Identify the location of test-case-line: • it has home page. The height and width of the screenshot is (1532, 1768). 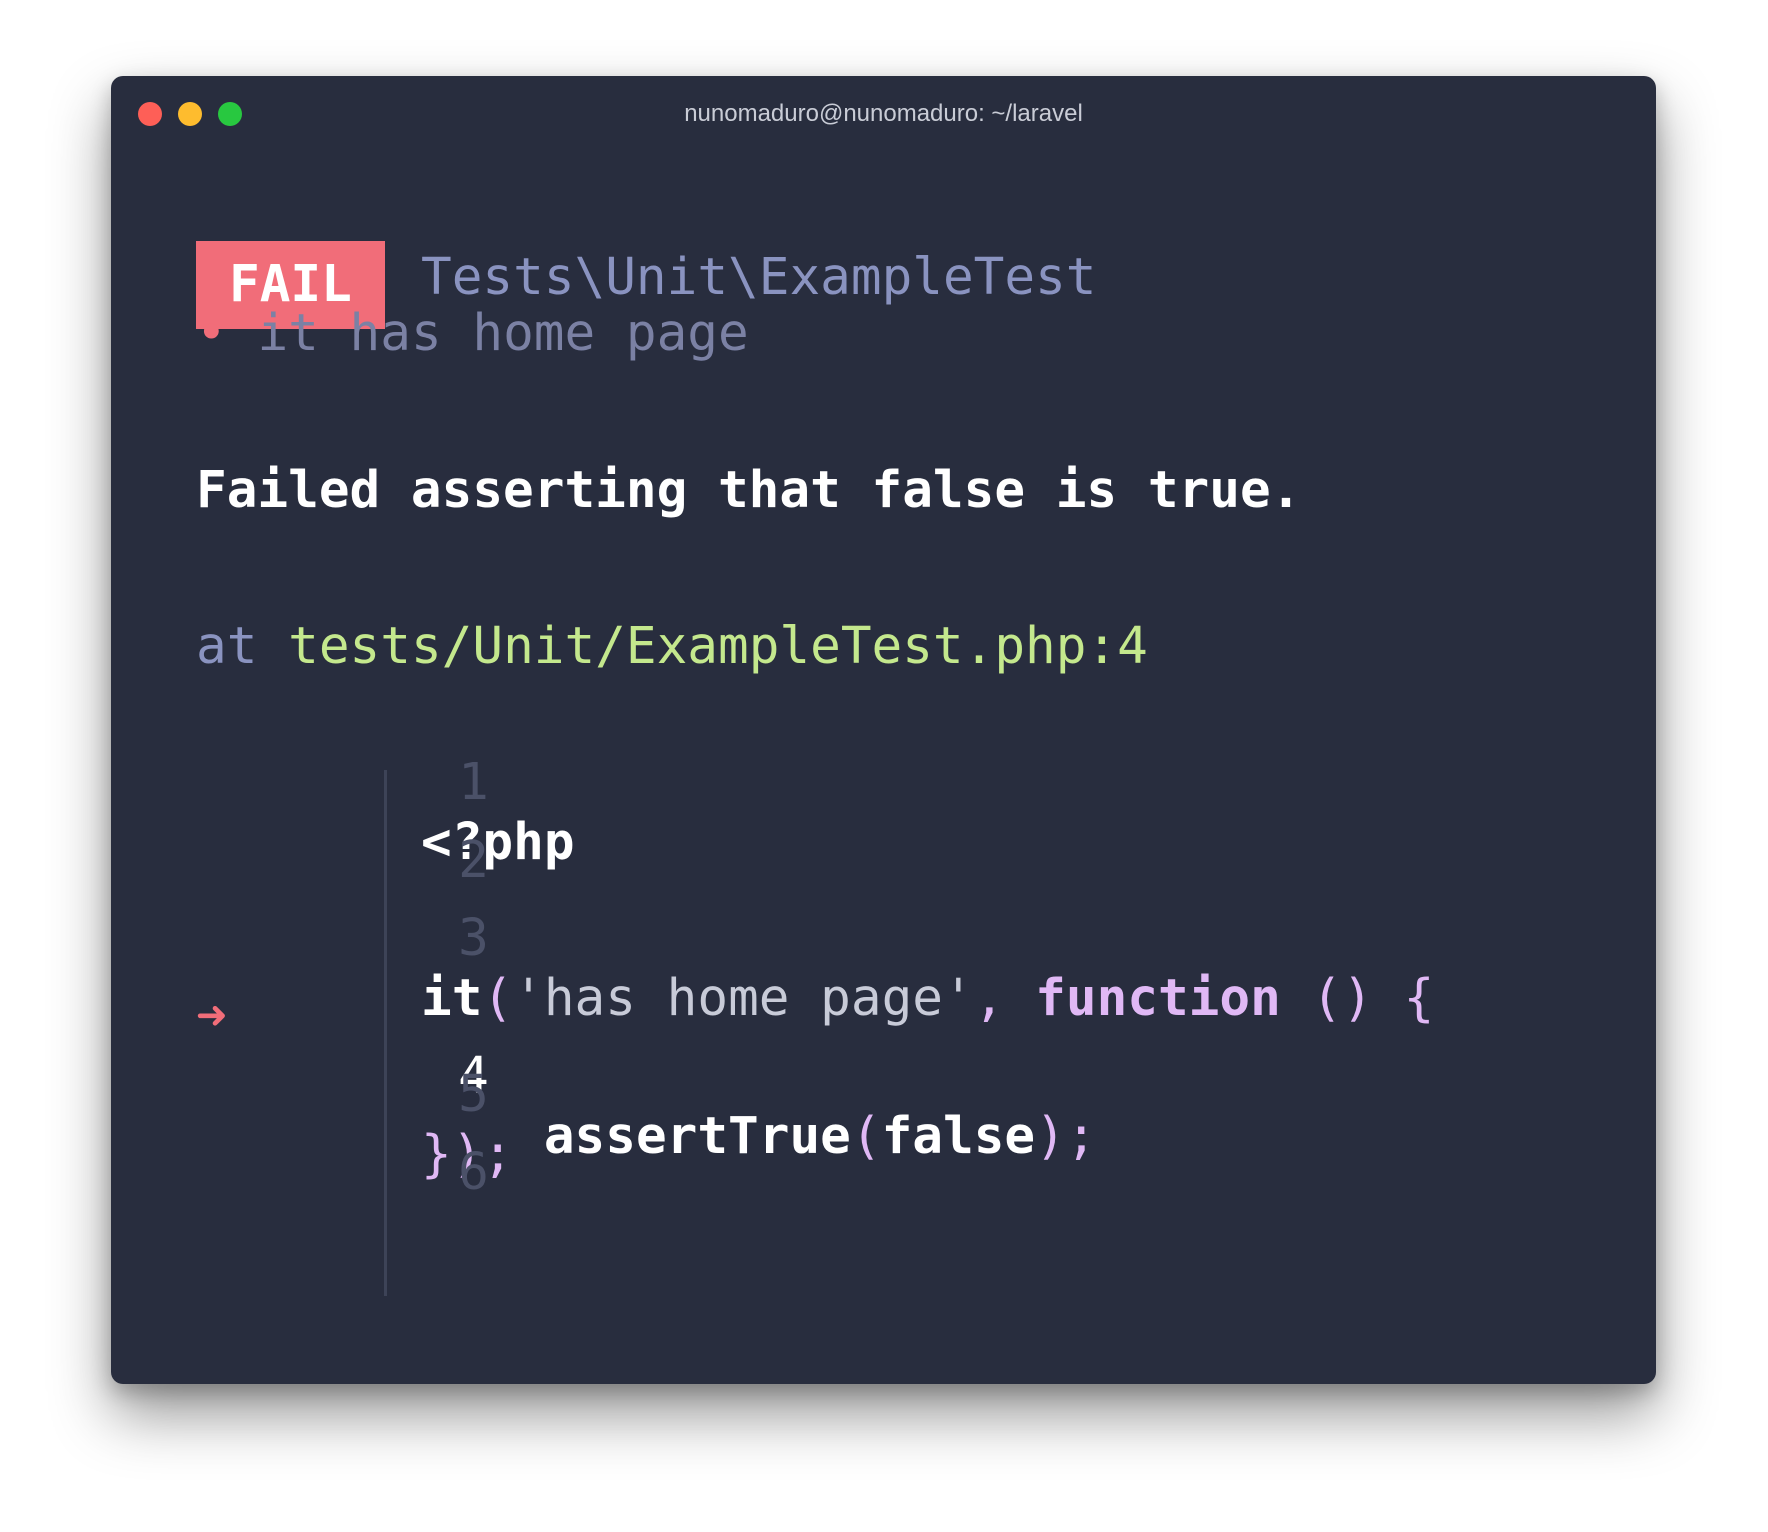
(472, 334).